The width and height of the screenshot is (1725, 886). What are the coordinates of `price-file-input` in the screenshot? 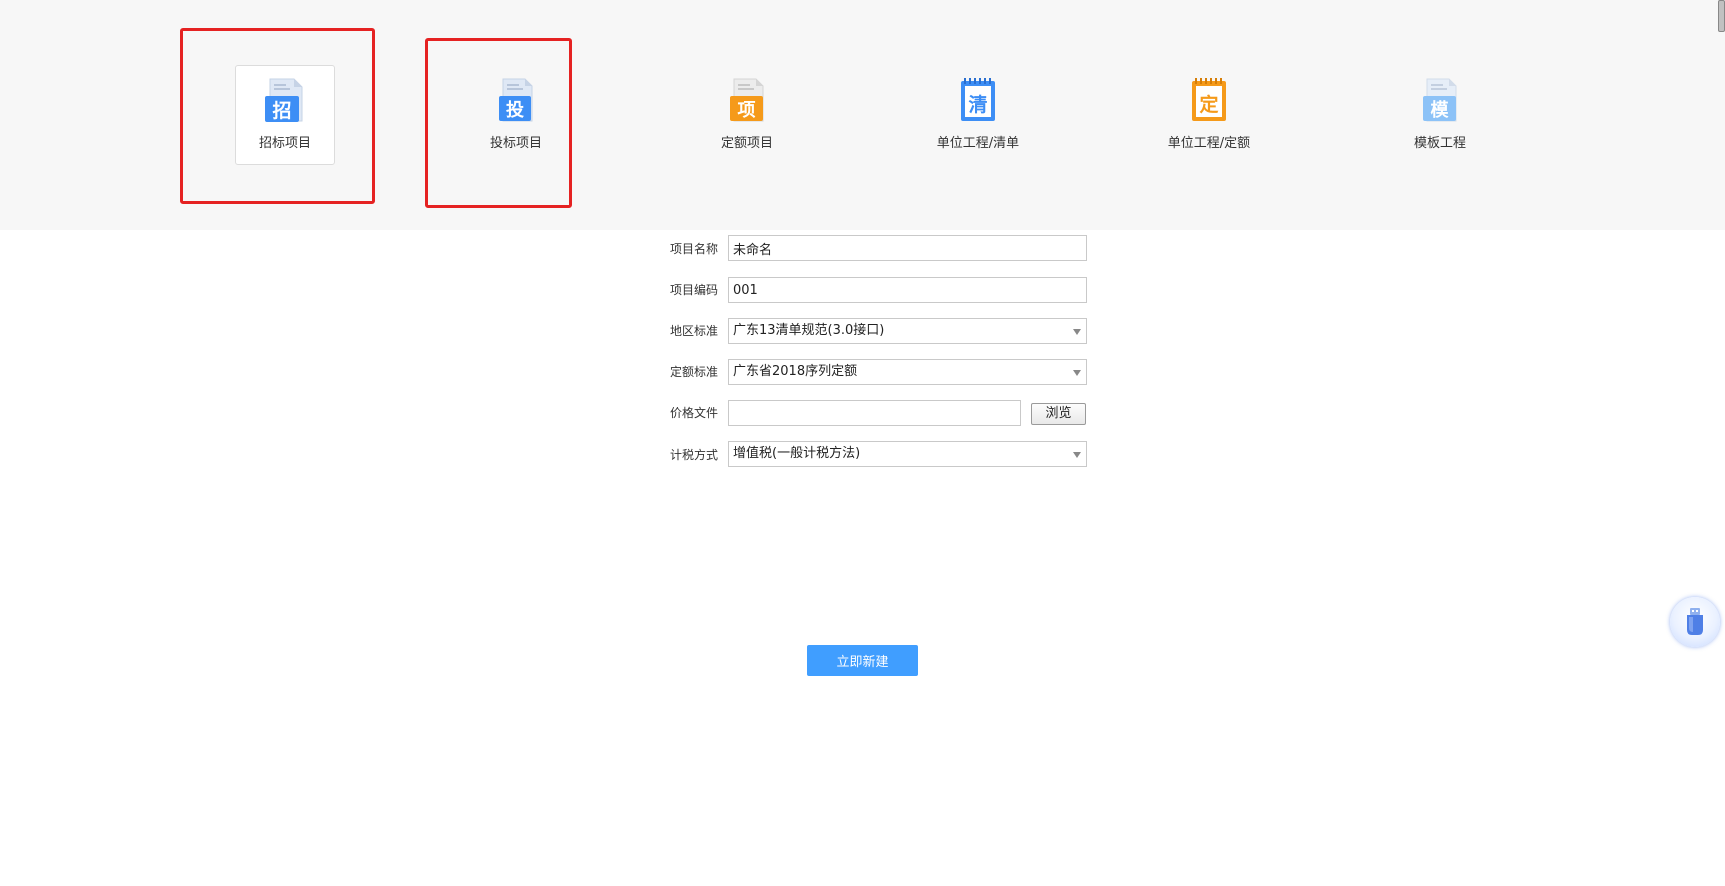 It's located at (874, 413).